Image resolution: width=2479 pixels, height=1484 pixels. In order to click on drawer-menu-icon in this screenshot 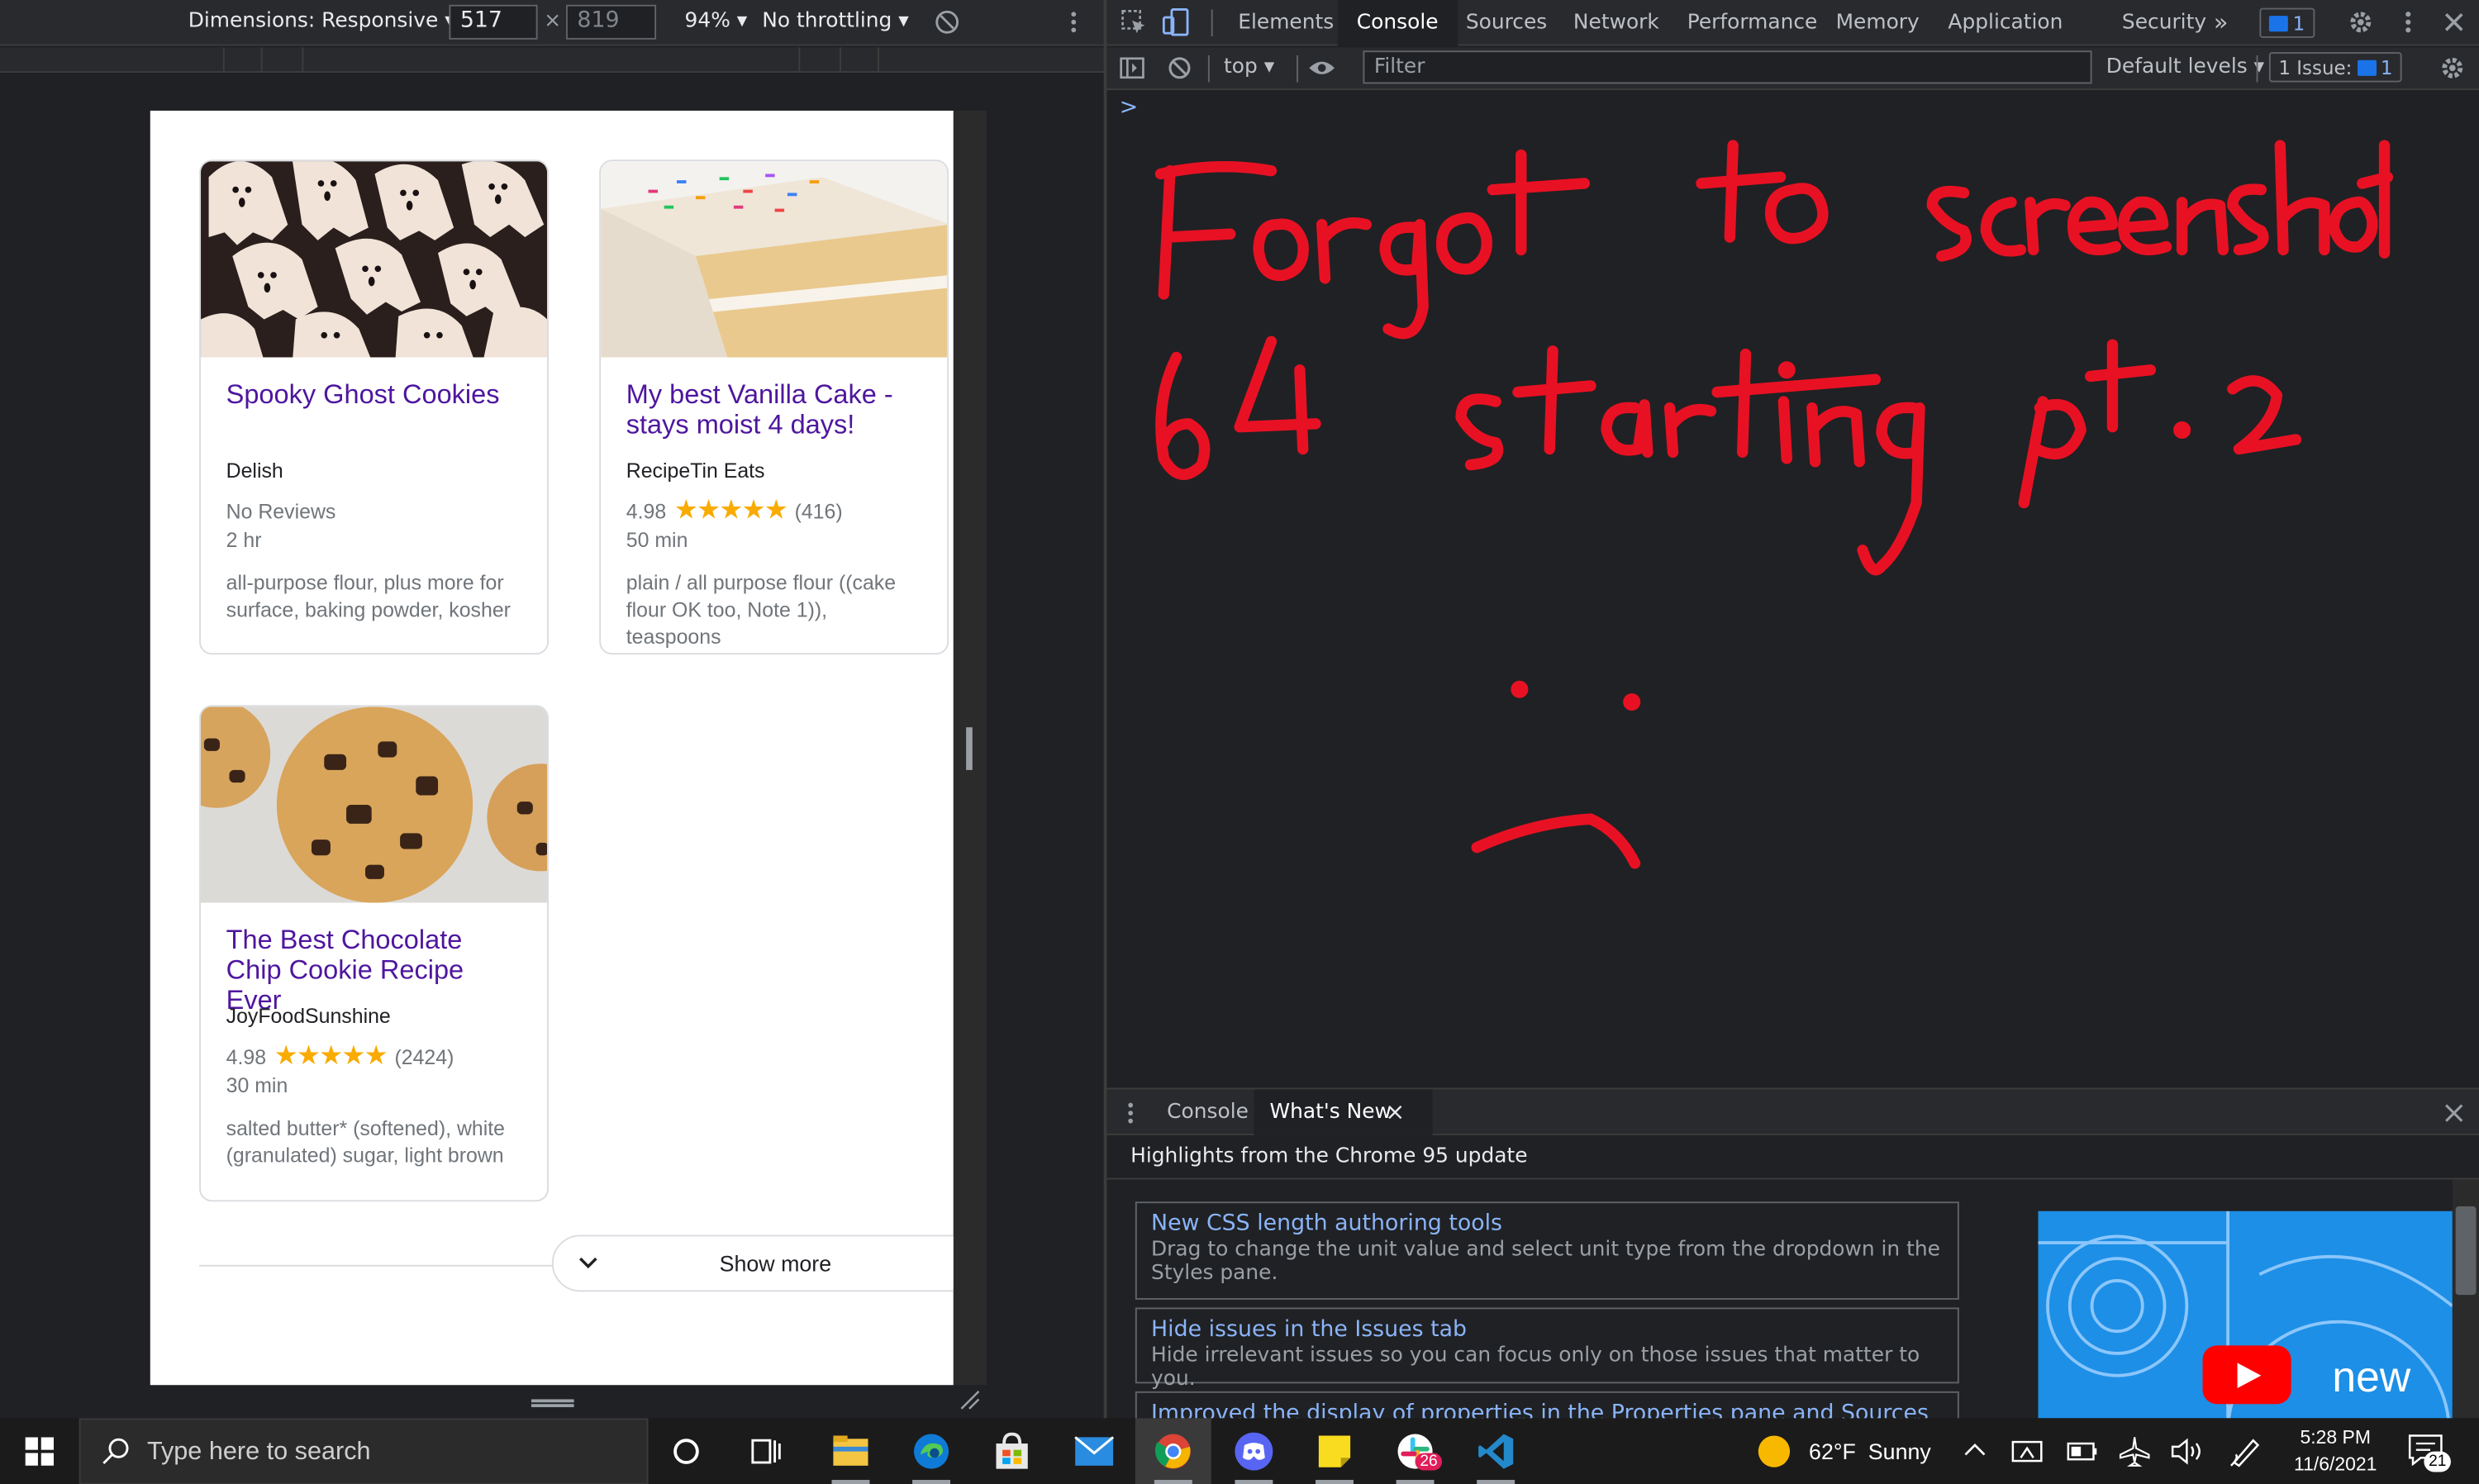, I will do `click(1130, 1113)`.